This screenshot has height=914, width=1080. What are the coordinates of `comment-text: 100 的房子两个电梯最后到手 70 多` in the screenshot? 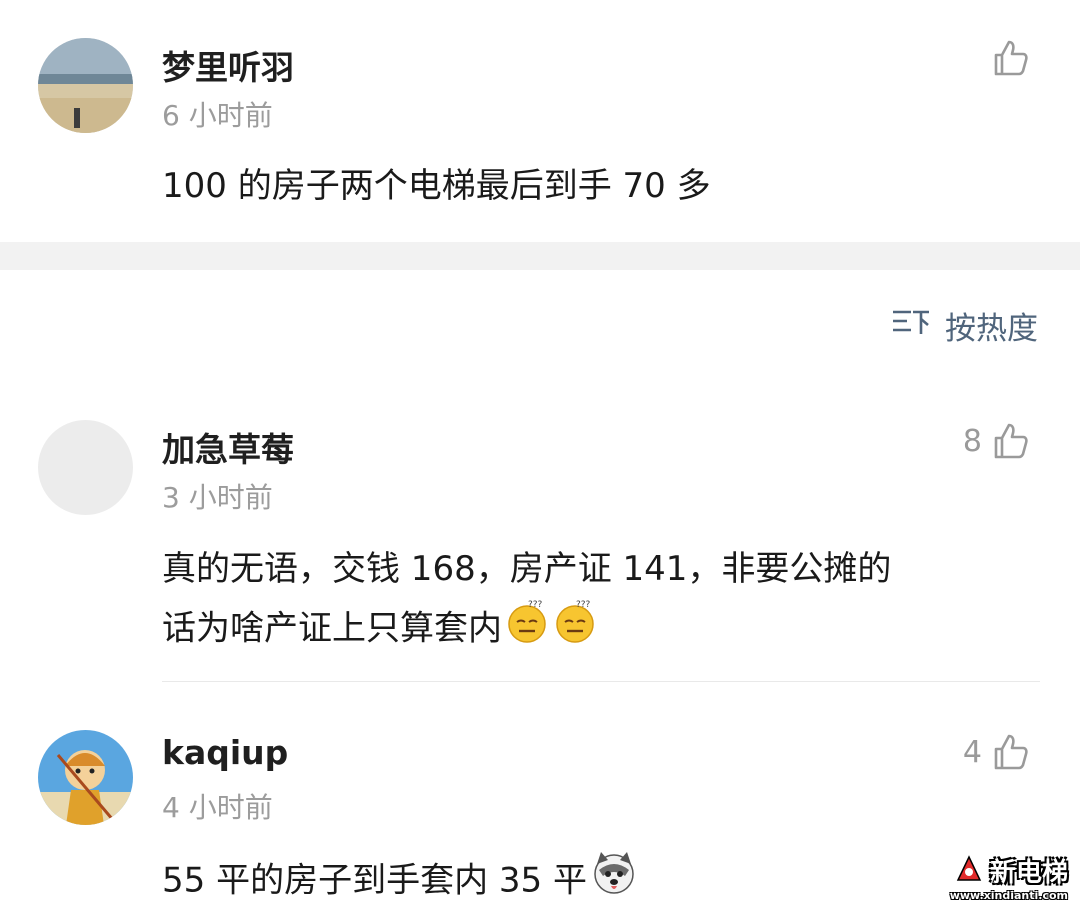 It's located at (436, 186).